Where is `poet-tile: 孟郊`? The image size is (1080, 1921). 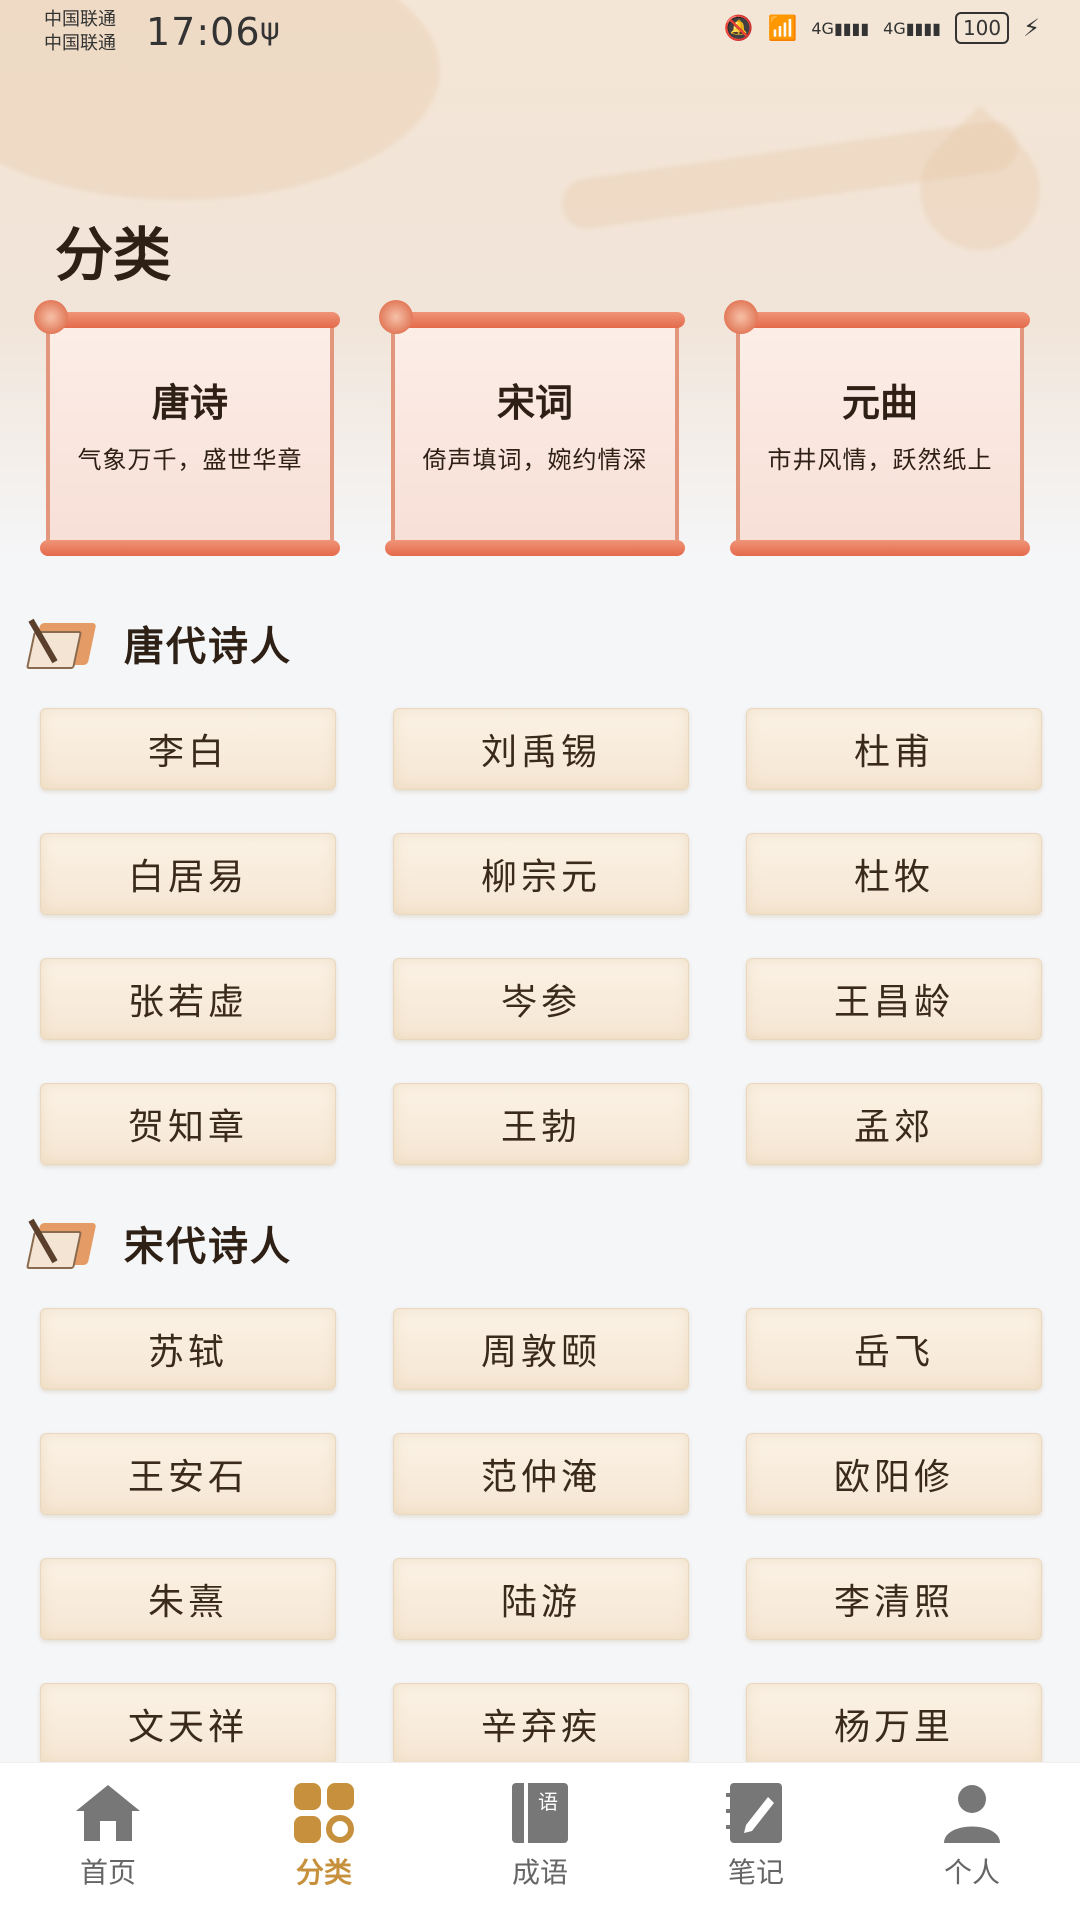 poet-tile: 孟郊 is located at coordinates (894, 1124).